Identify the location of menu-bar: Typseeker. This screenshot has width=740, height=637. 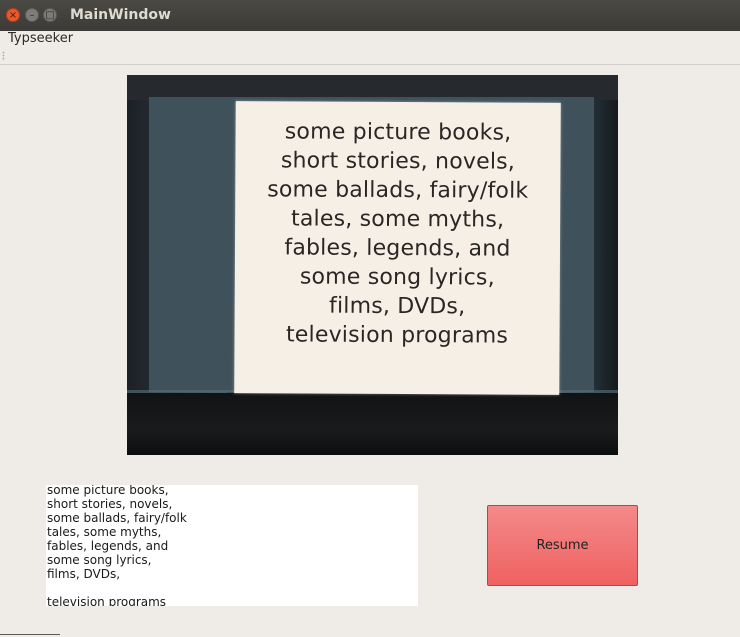
(370, 40).